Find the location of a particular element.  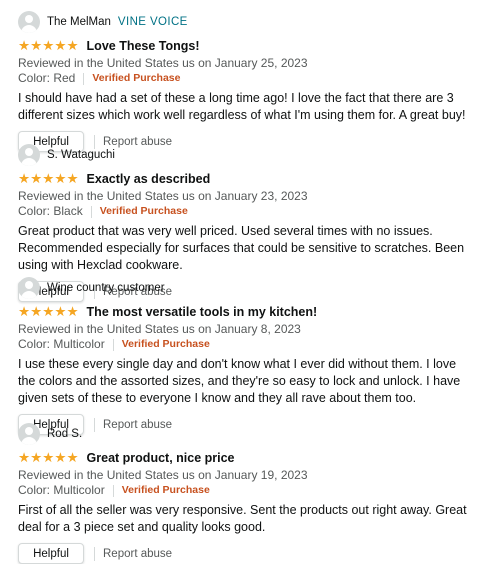

reviewer-name: S. Wataguchi is located at coordinates (81, 155).